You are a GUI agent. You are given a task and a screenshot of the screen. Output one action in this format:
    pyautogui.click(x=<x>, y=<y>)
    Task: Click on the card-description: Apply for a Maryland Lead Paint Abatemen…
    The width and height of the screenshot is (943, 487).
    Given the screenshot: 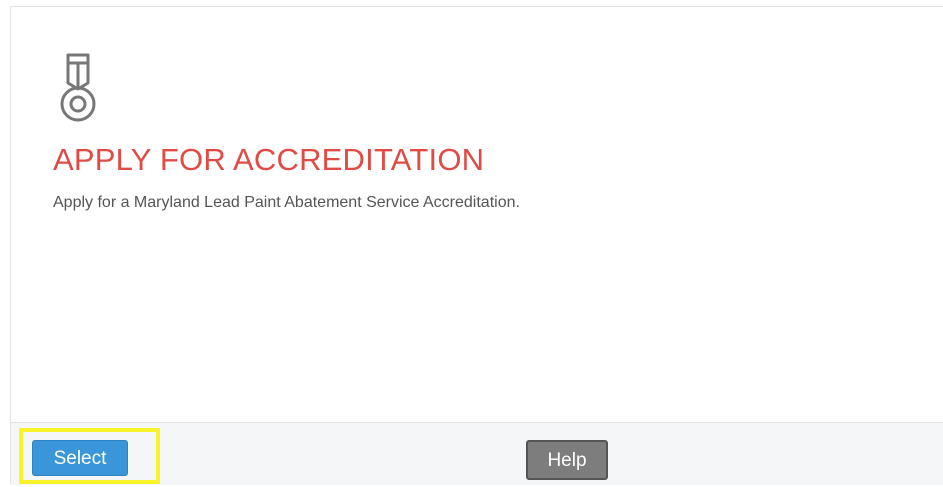 What is the action you would take?
    pyautogui.click(x=286, y=202)
    